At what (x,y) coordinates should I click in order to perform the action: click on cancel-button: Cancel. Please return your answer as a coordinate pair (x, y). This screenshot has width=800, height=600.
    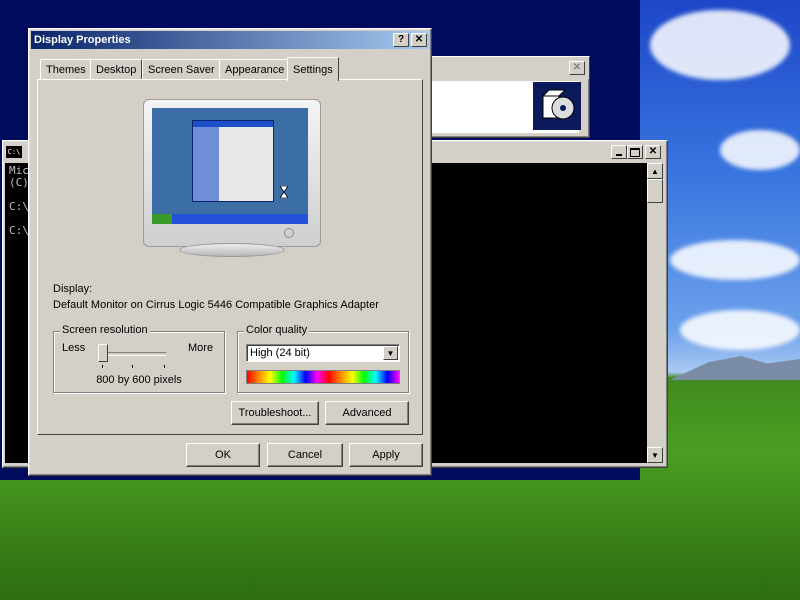
    Looking at the image, I should click on (305, 455).